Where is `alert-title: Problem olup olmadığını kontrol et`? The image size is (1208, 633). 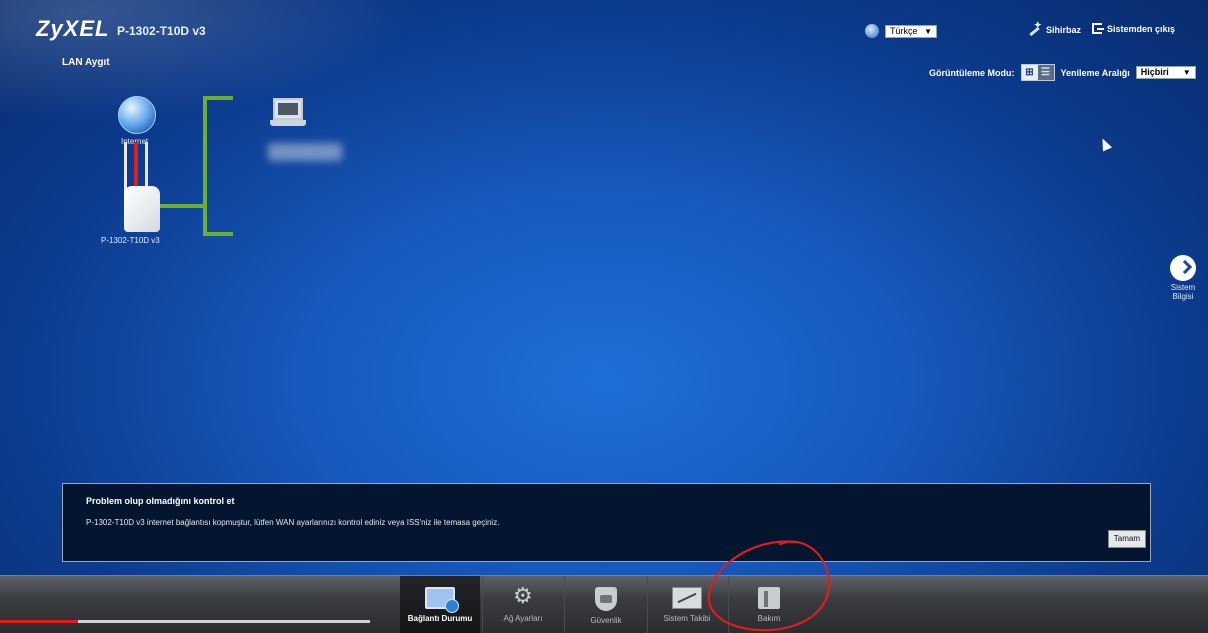
alert-title: Problem olup olmadığını kontrol et is located at coordinates (160, 501).